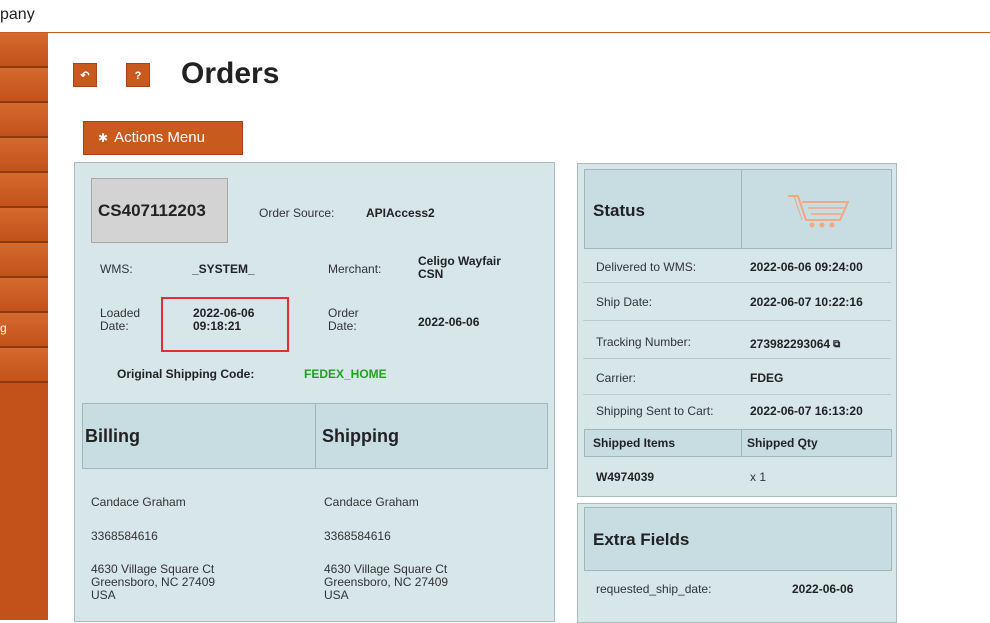  I want to click on gear-icon: ✱, so click(103, 138).